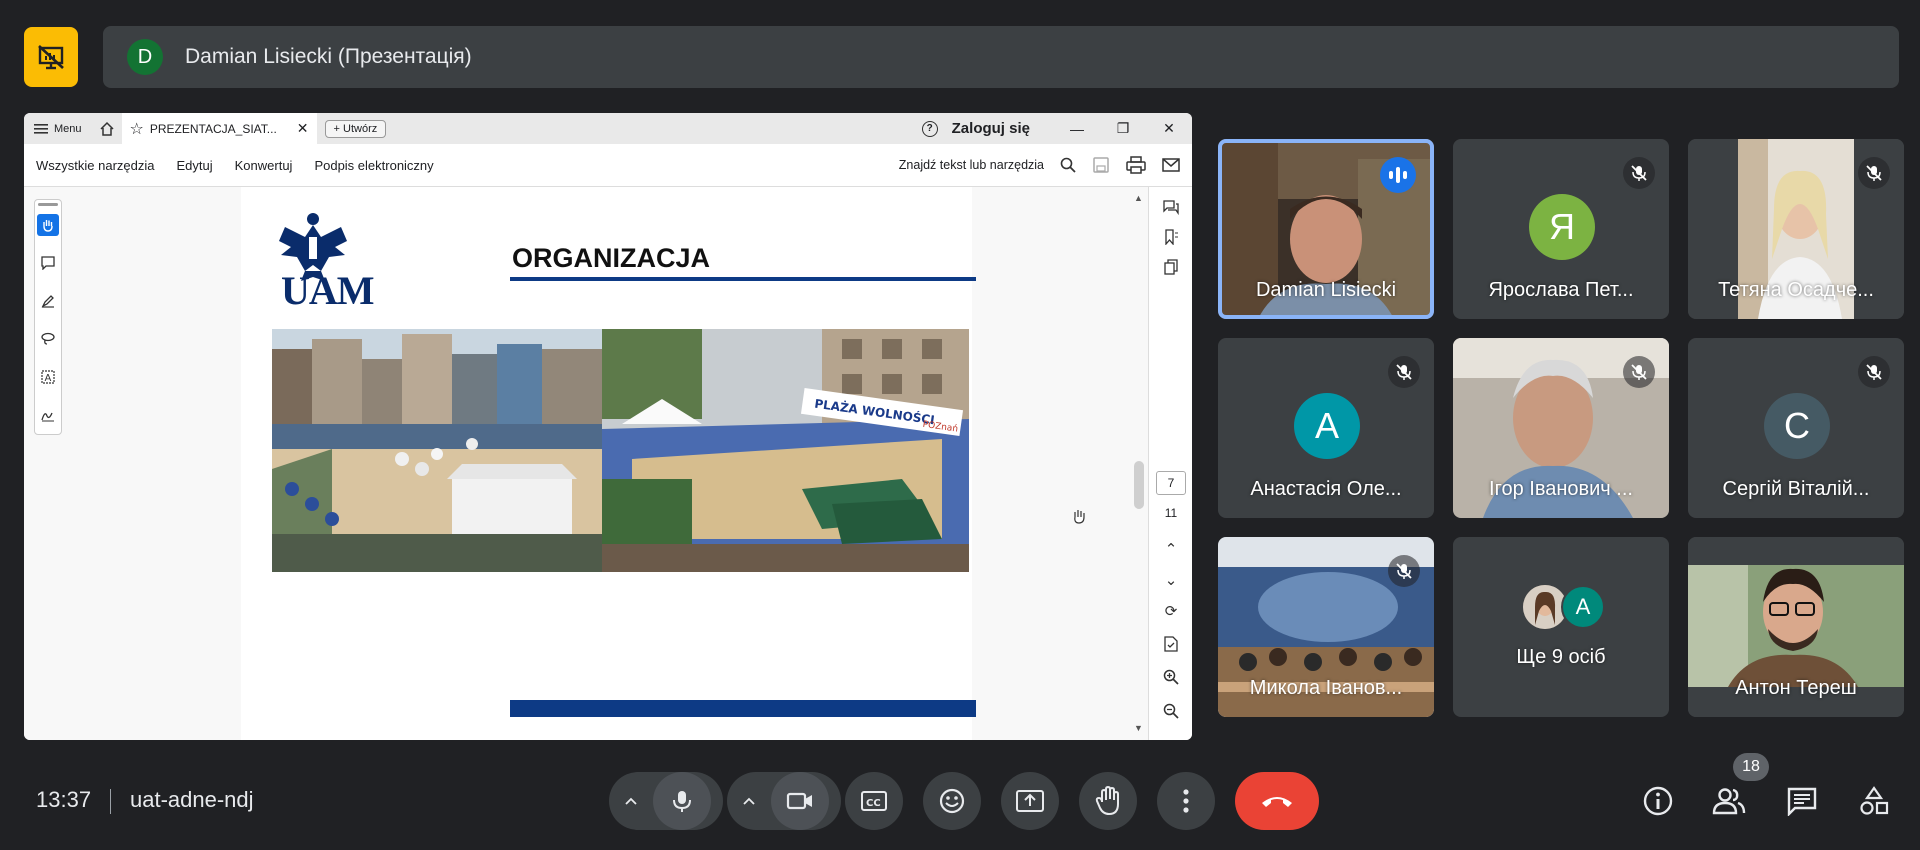 This screenshot has height=850, width=1920. What do you see at coordinates (264, 165) in the screenshot?
I see `toolbar-convert: Konwertuj` at bounding box center [264, 165].